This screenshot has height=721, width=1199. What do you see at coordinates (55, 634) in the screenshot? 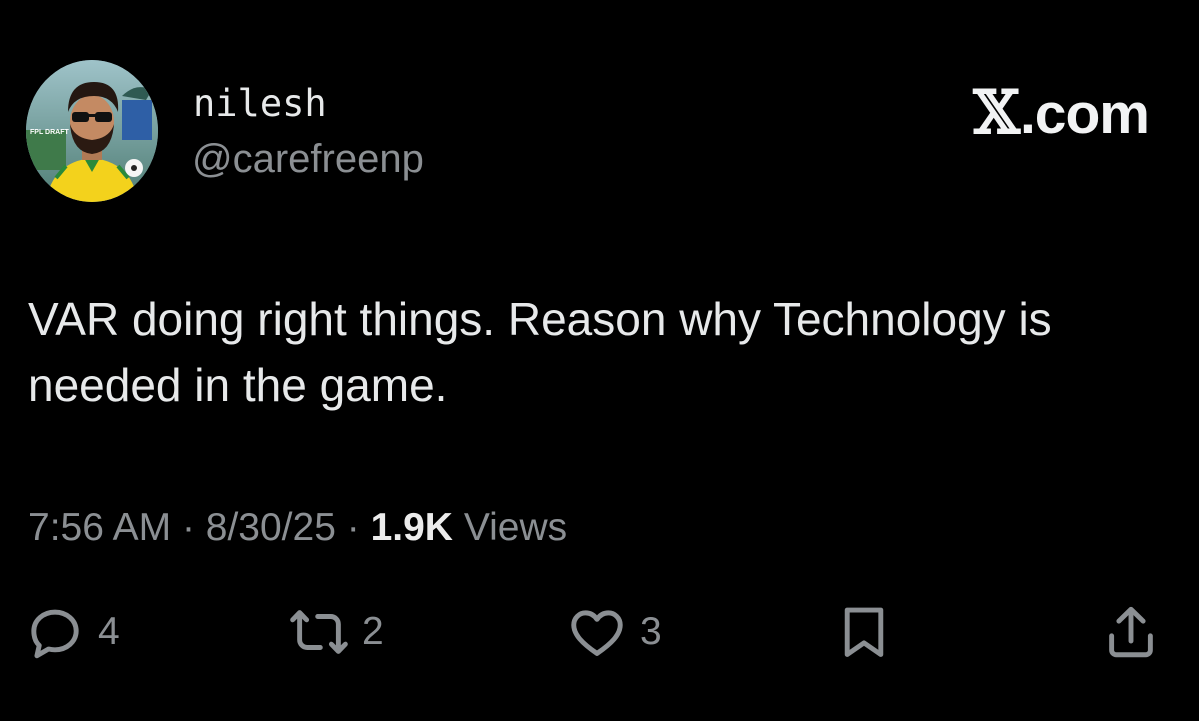
I see `reply-icon` at bounding box center [55, 634].